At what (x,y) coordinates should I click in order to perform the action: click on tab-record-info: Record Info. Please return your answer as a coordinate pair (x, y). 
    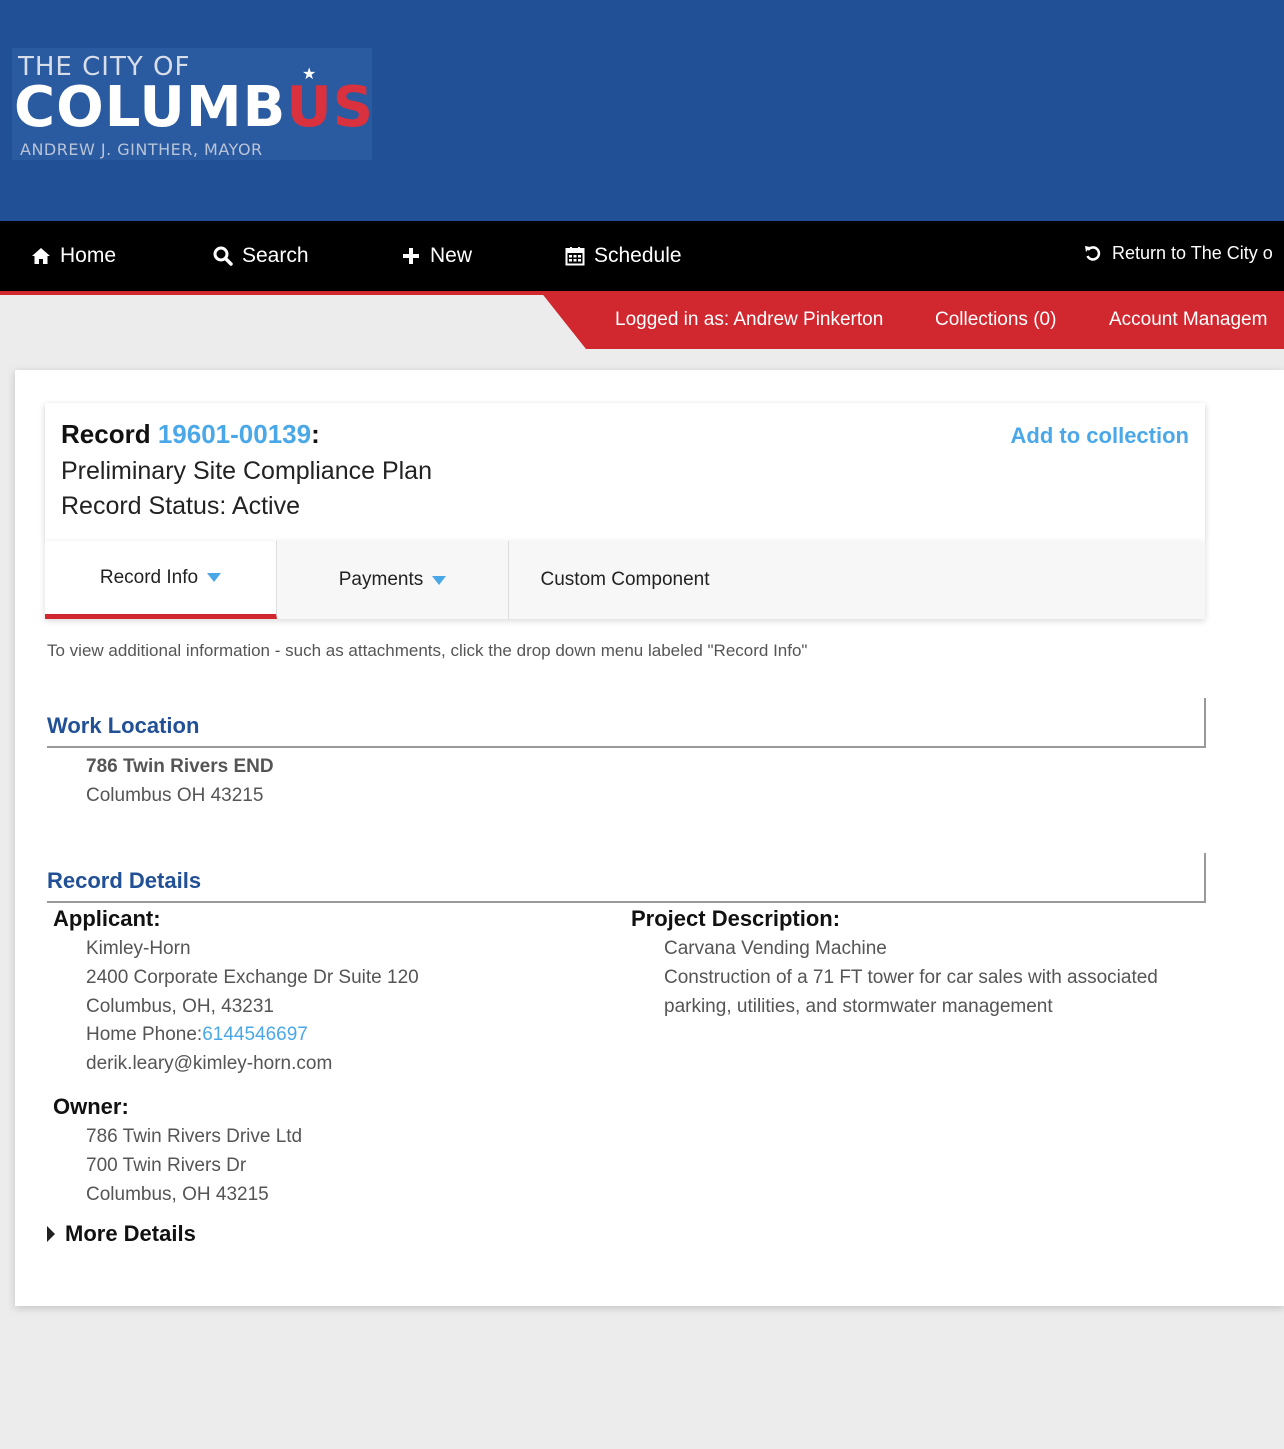
    Looking at the image, I should click on (161, 580).